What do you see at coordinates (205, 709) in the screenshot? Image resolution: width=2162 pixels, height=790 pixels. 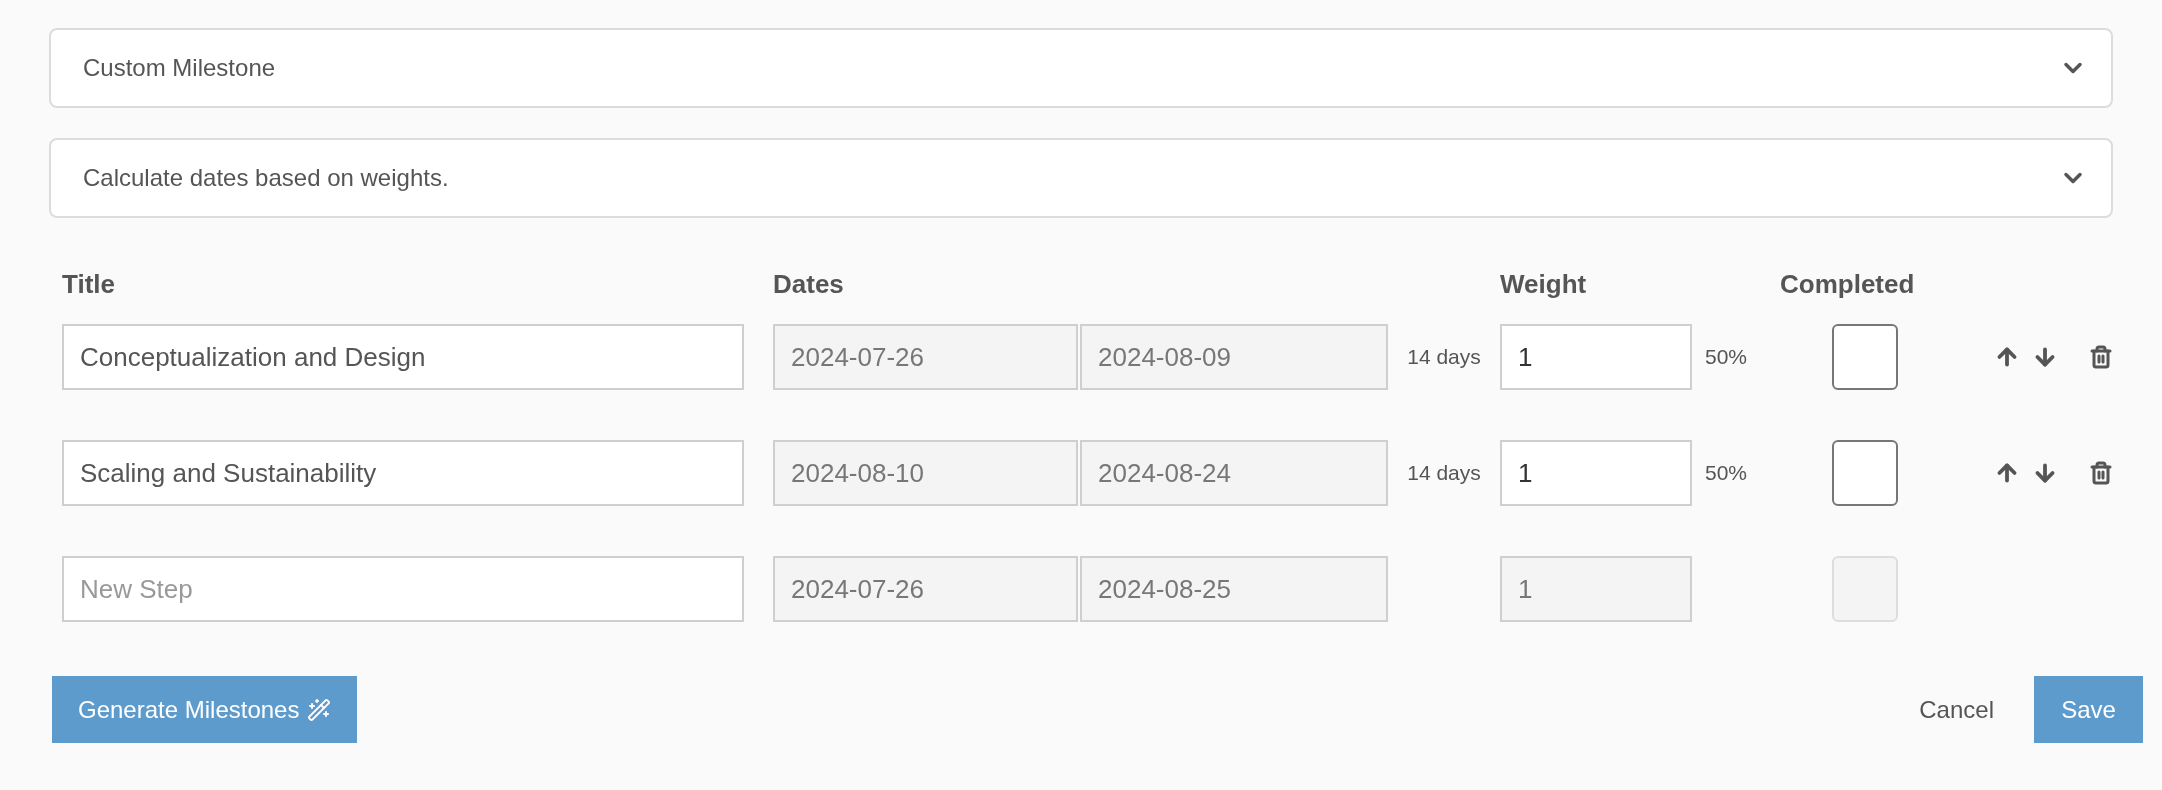 I see `generate-milestones-button: Generate Milestones` at bounding box center [205, 709].